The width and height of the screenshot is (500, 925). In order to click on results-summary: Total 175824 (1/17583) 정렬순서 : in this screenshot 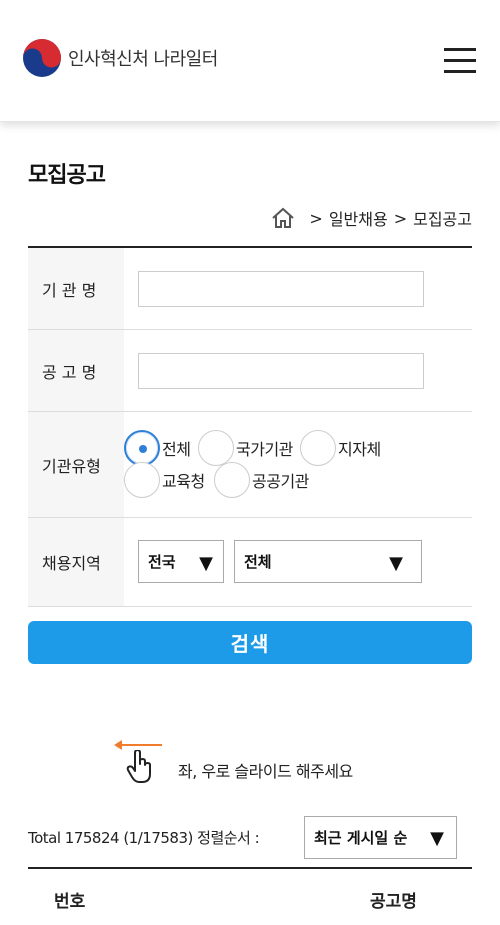, I will do `click(144, 837)`.